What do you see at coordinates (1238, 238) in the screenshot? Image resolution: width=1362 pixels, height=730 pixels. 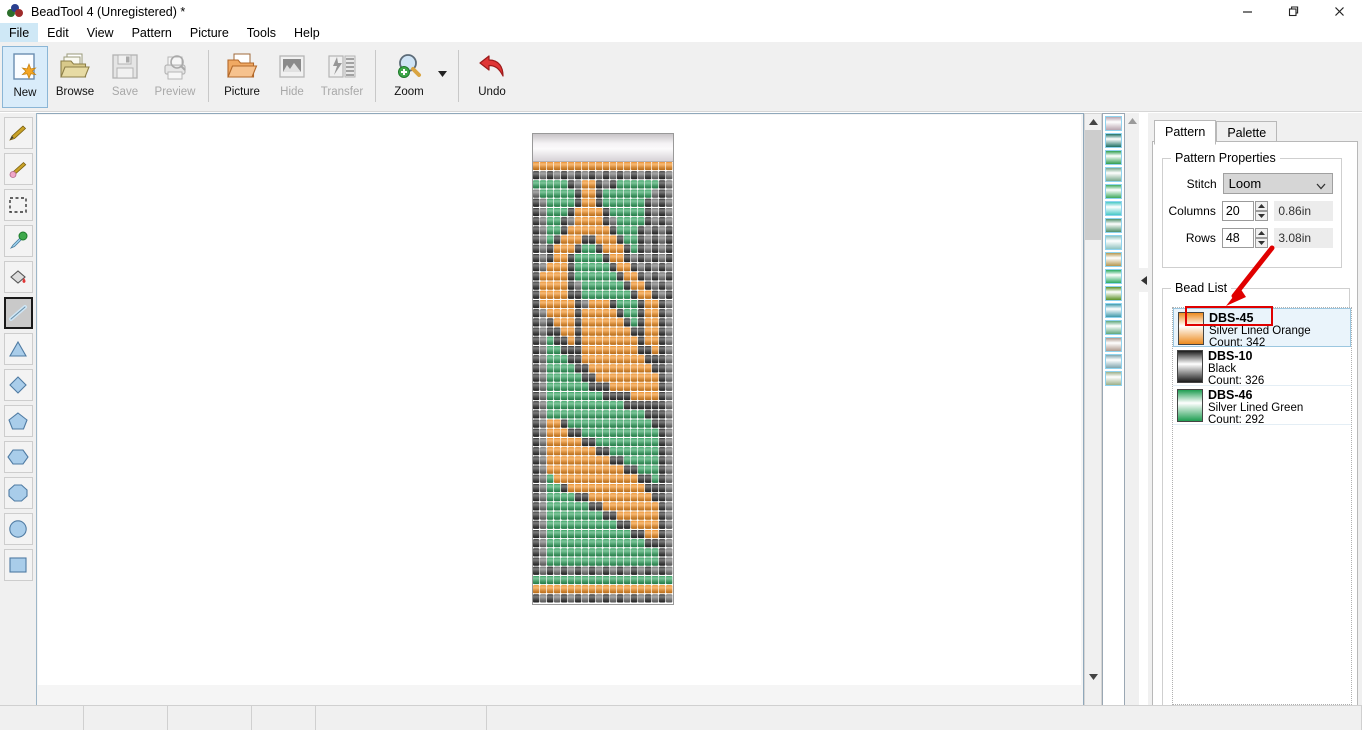 I see `rows-input: 48` at bounding box center [1238, 238].